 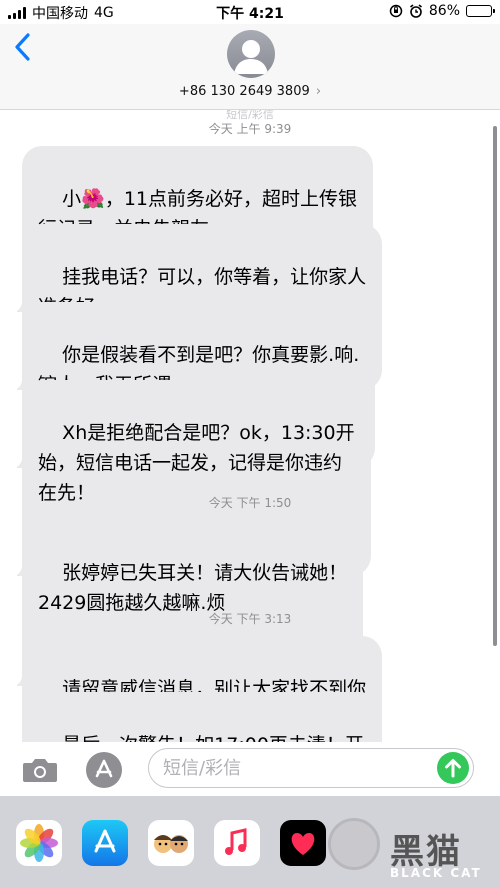 What do you see at coordinates (250, 12) in the screenshot?
I see `status-bar: 中国移动 4G 下午 4:21 86%` at bounding box center [250, 12].